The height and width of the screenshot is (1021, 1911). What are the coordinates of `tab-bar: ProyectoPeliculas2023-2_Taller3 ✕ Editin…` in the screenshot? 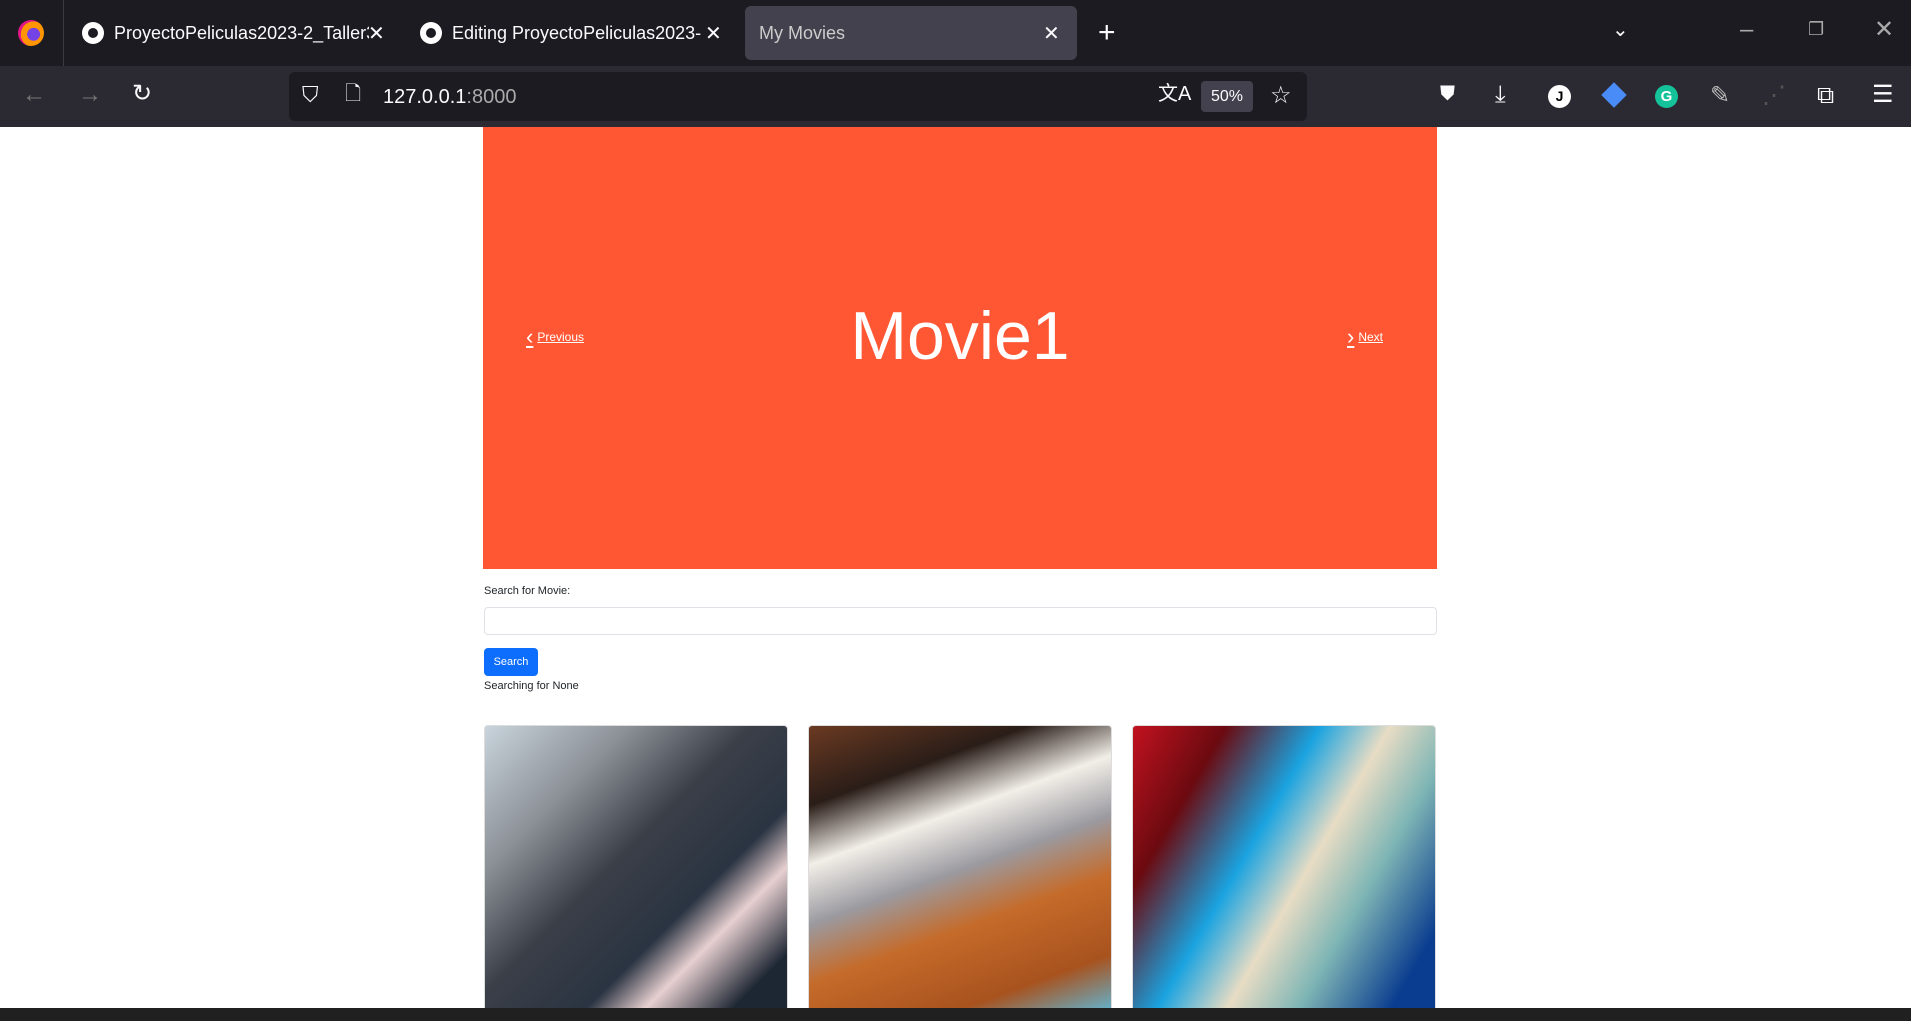 It's located at (955, 33).